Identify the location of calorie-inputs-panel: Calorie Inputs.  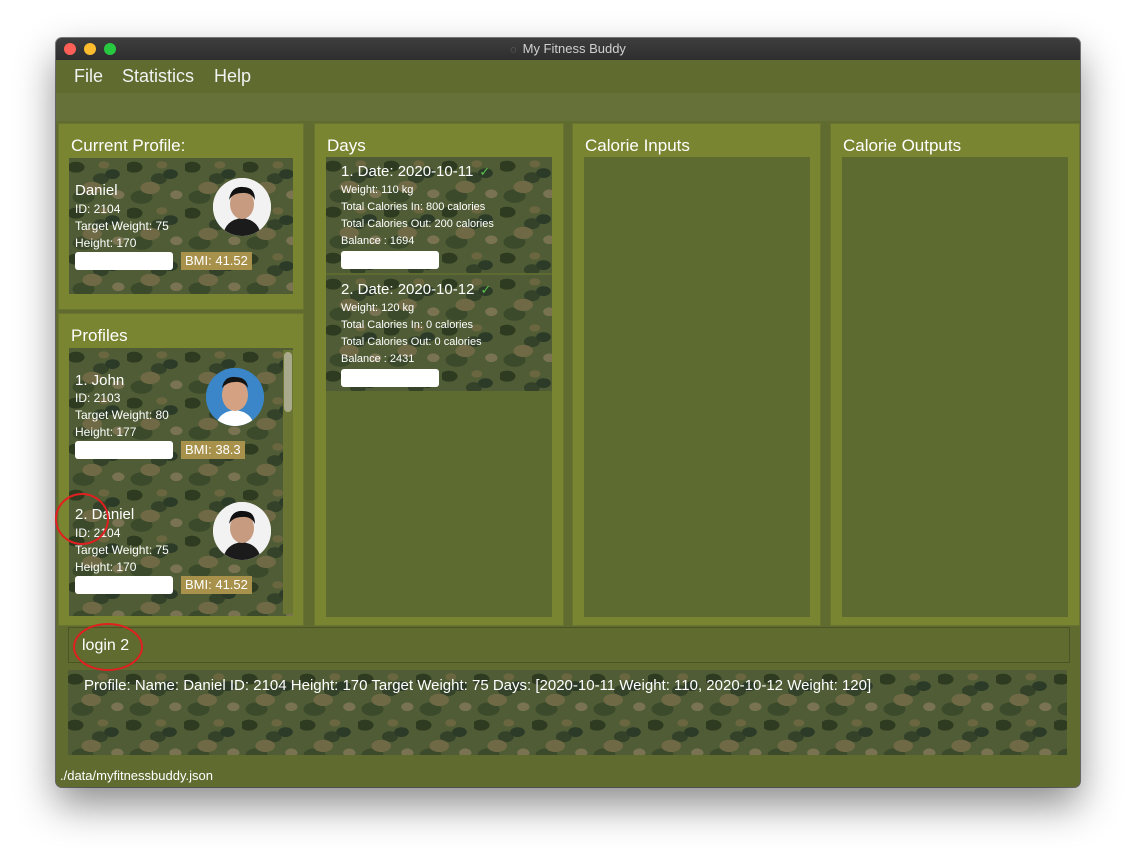
(696, 374).